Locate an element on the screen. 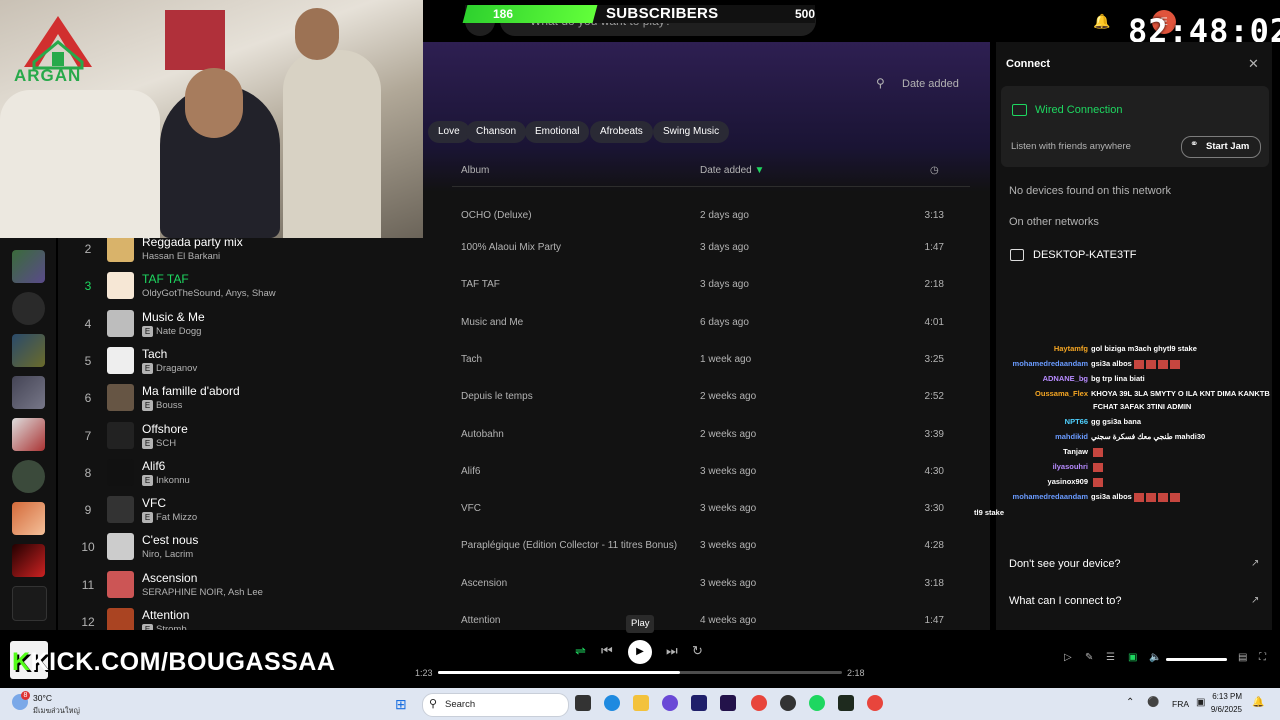 Image resolution: width=1280 pixels, height=720 pixels. bell-icon: 🔔 is located at coordinates (1101, 21).